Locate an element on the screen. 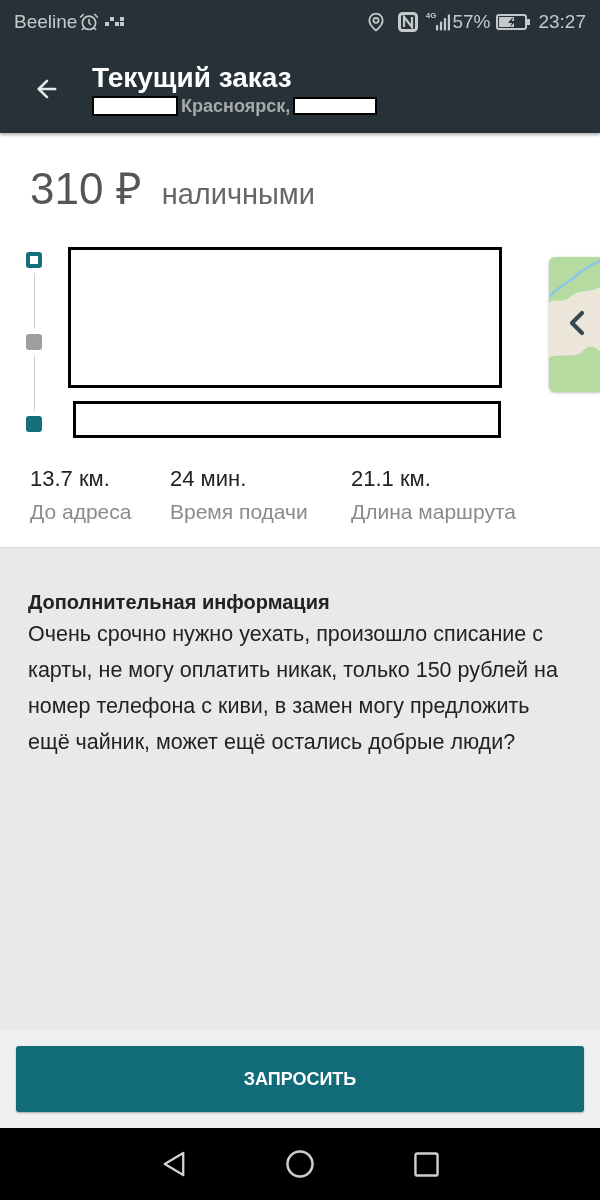 Image resolution: width=600 pixels, height=1200 pixels. screen-title: Текущий заказ is located at coordinates (192, 77).